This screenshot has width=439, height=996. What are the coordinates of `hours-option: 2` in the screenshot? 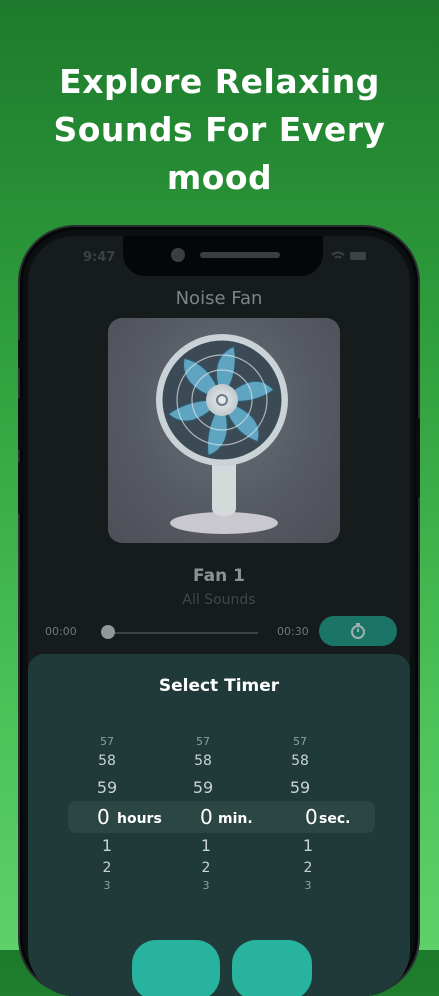 It's located at (107, 868).